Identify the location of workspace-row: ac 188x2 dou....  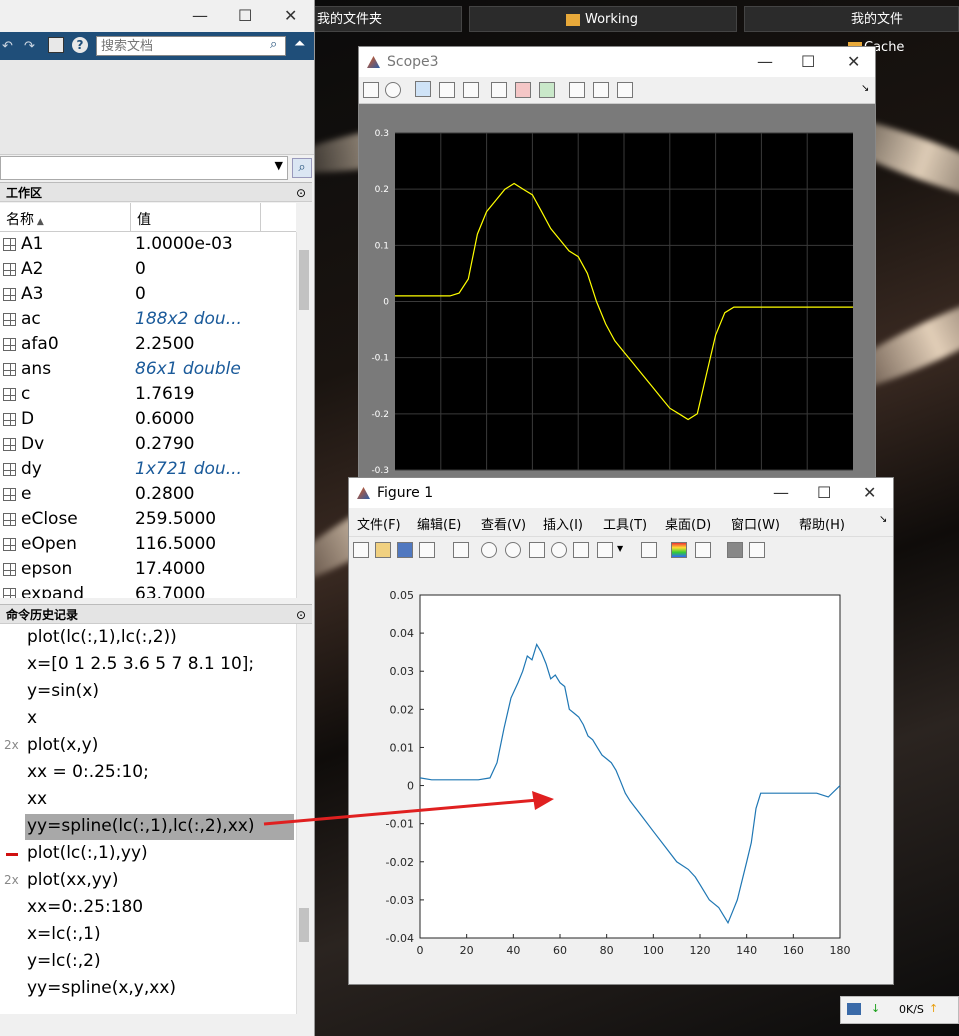
(148, 319).